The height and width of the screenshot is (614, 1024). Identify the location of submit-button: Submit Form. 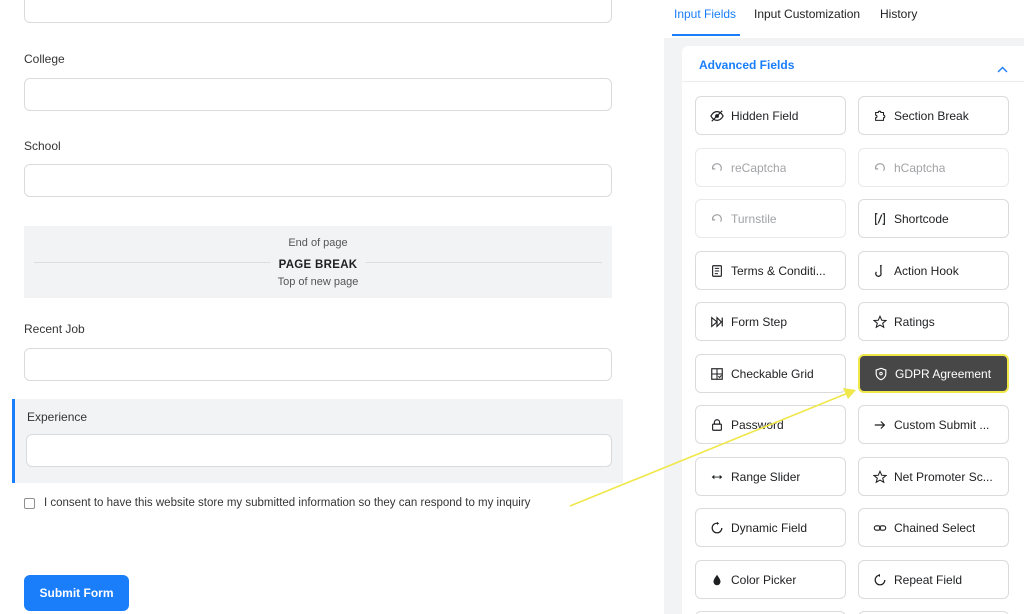
(76, 593).